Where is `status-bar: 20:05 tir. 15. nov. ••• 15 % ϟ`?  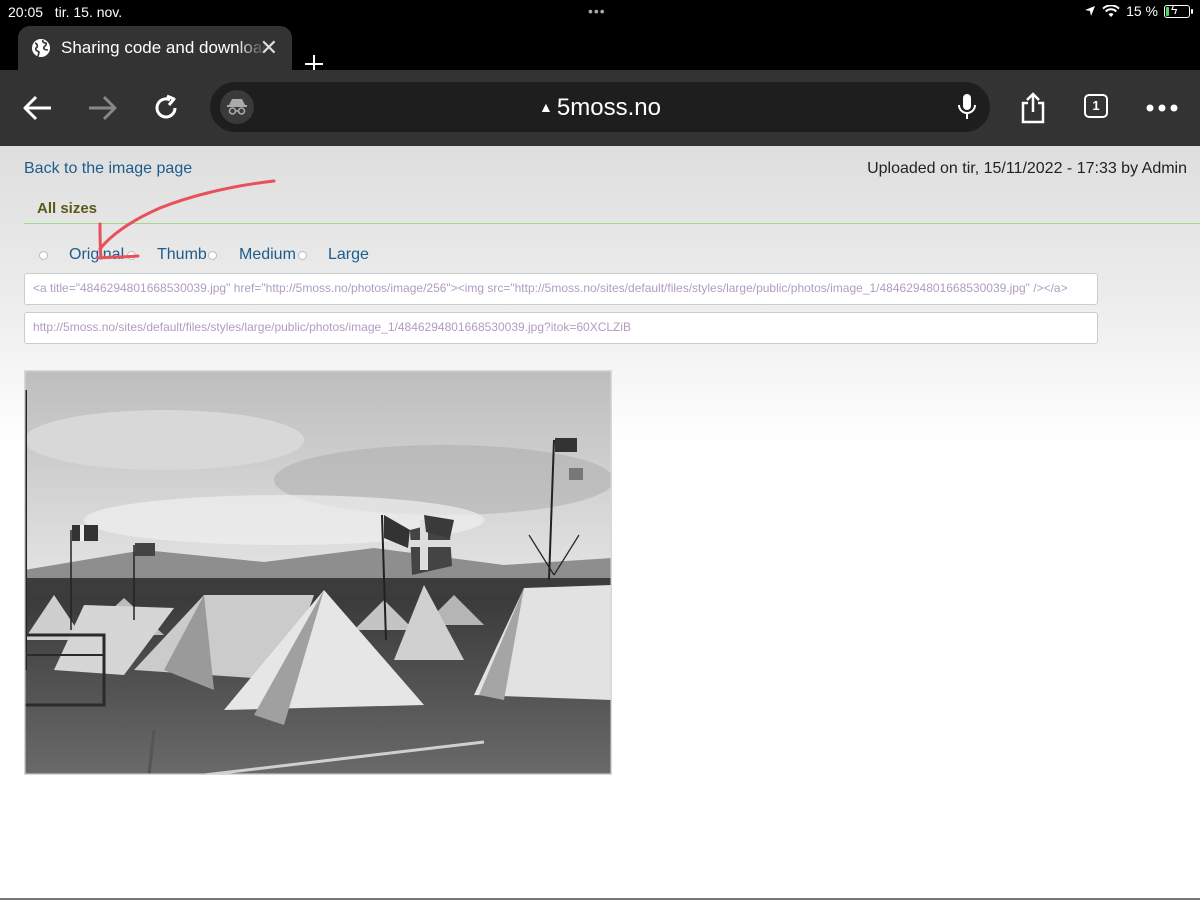
status-bar: 20:05 tir. 15. nov. ••• 15 % ϟ is located at coordinates (600, 12).